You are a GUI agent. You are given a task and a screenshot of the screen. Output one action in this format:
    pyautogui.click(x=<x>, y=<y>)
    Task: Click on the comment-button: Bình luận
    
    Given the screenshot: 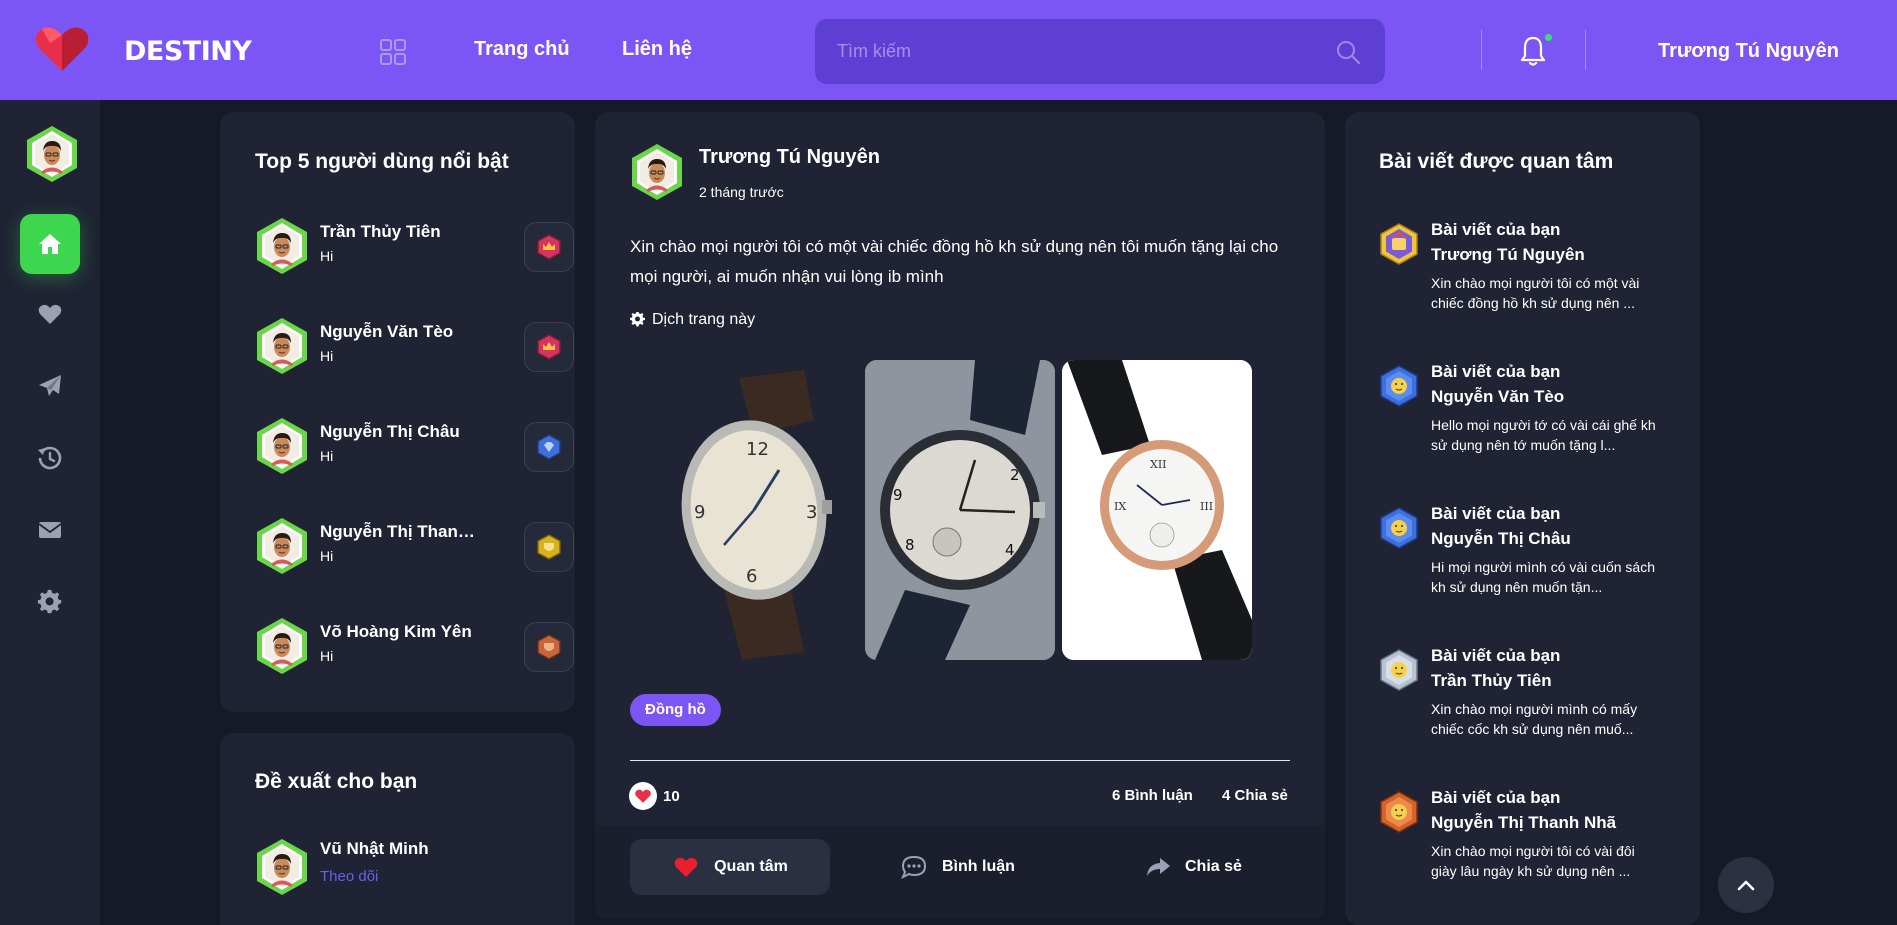 What is the action you would take?
    pyautogui.click(x=970, y=867)
    